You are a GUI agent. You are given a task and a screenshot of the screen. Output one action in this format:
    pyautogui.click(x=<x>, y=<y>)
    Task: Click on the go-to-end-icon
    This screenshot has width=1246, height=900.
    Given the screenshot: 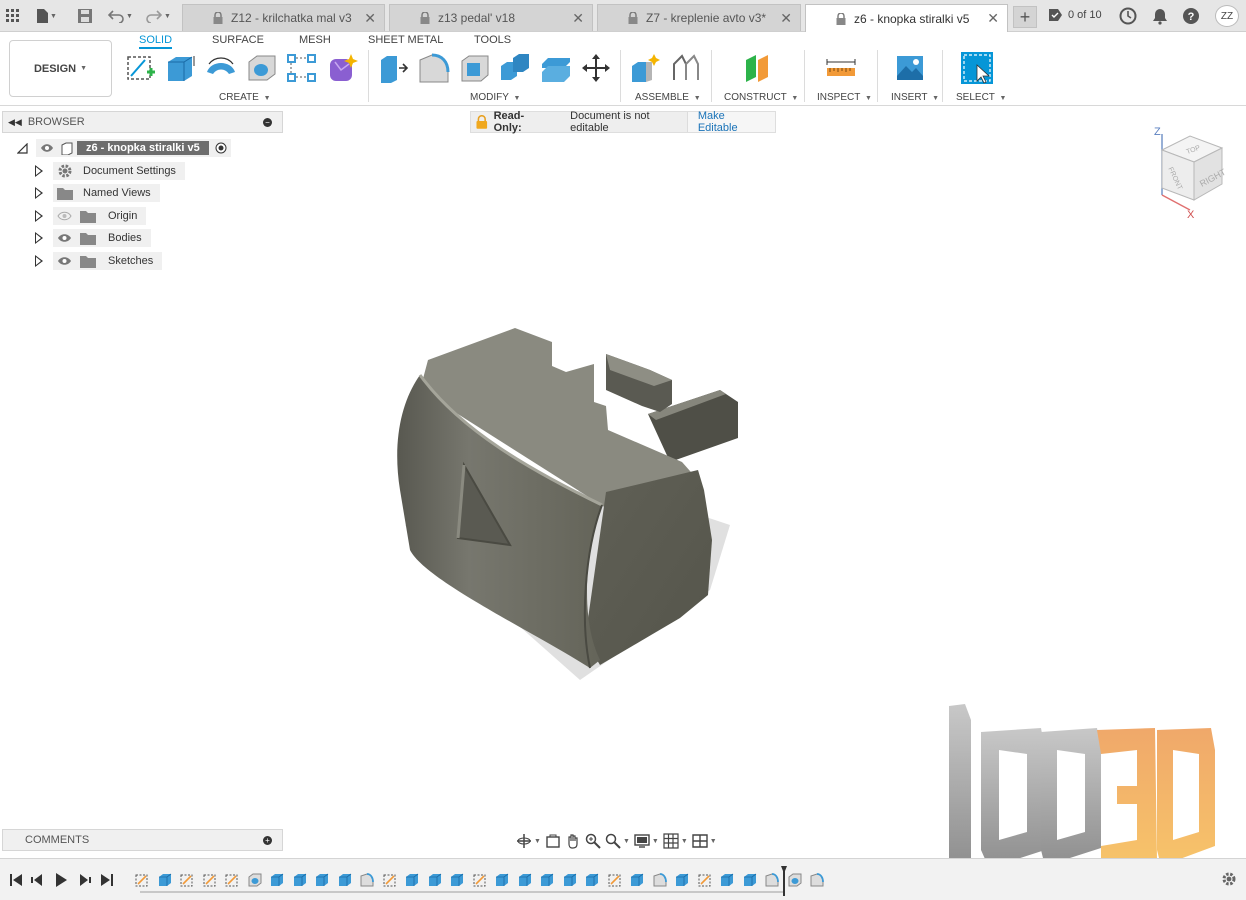 What is the action you would take?
    pyautogui.click(x=107, y=880)
    